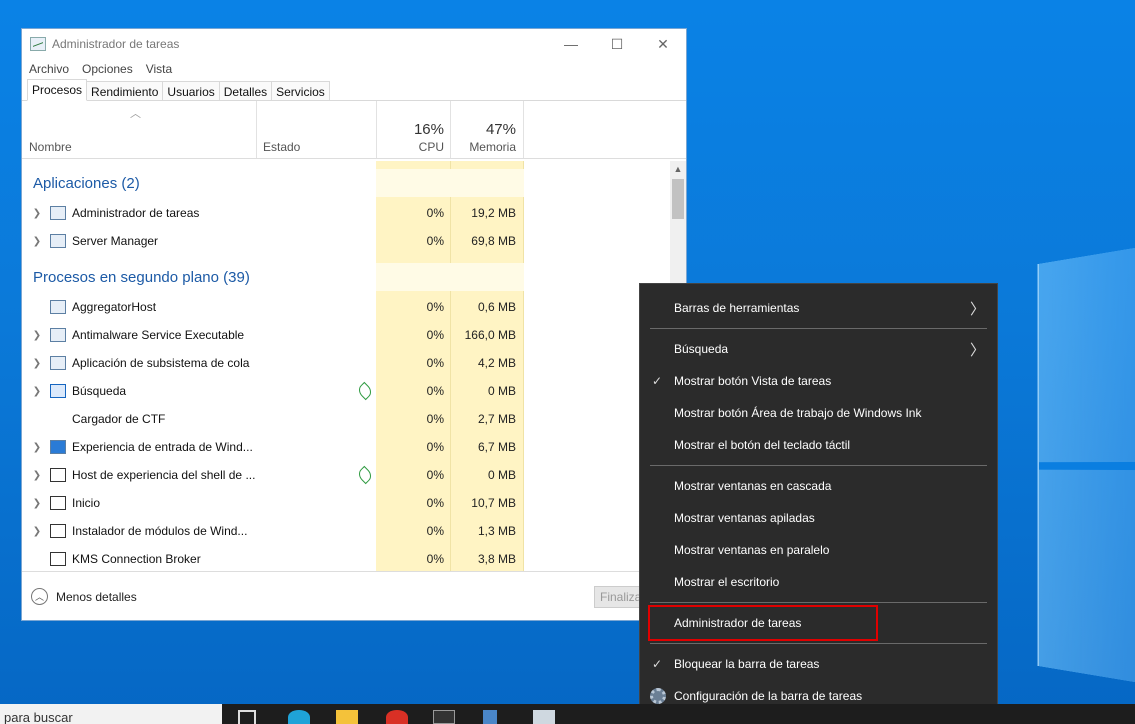 This screenshot has height=724, width=1135. Describe the element at coordinates (818, 518) in the screenshot. I see `menu-item-stacked: Mostrar ventanas apiladas` at that location.